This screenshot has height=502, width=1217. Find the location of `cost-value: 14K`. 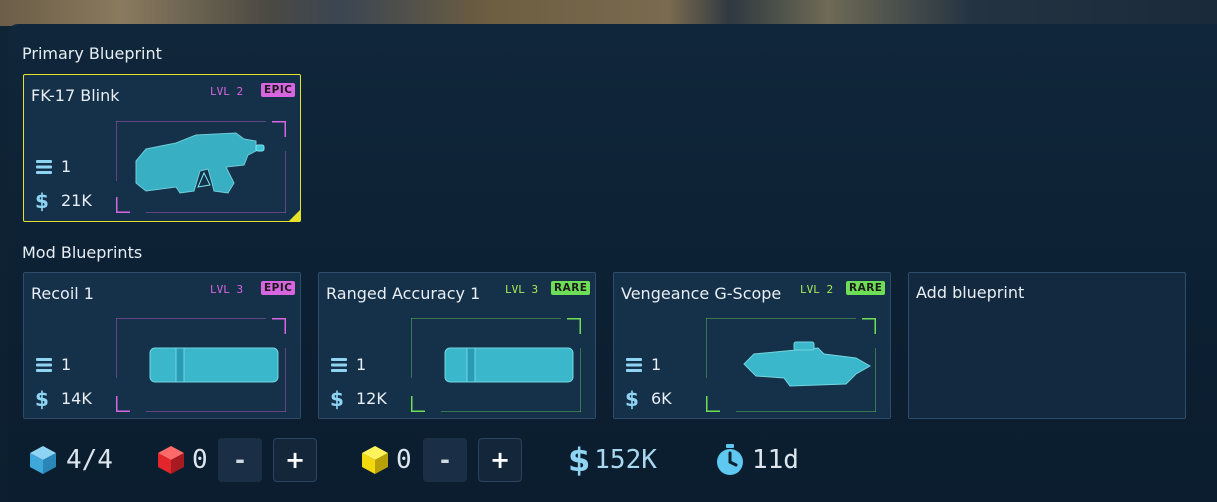

cost-value: 14K is located at coordinates (76, 398).